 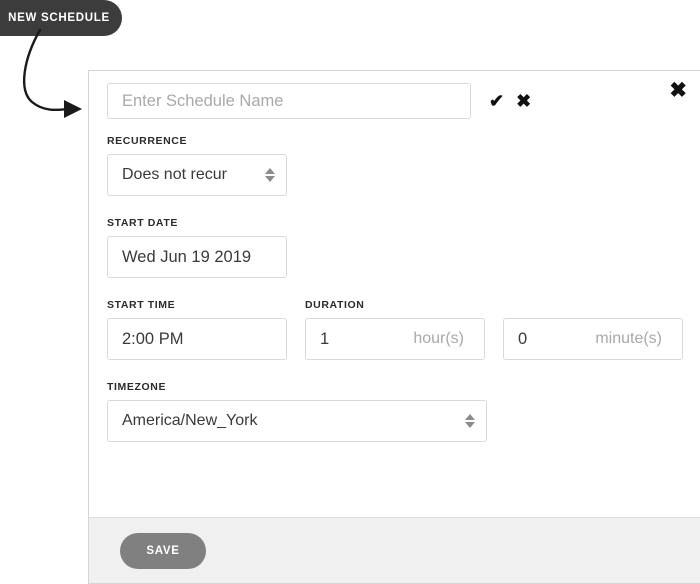 I want to click on schedule-name-row: Enter Schedule Name ✔ ✖, so click(x=403, y=101).